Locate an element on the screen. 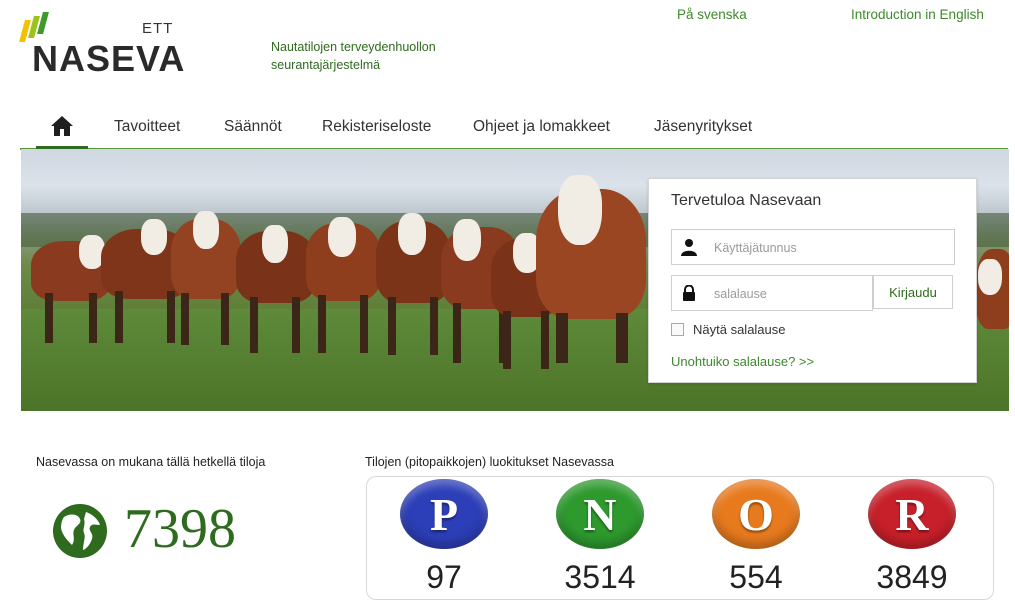 The height and width of the screenshot is (600, 1015). show-password-checkbox is located at coordinates (677, 329).